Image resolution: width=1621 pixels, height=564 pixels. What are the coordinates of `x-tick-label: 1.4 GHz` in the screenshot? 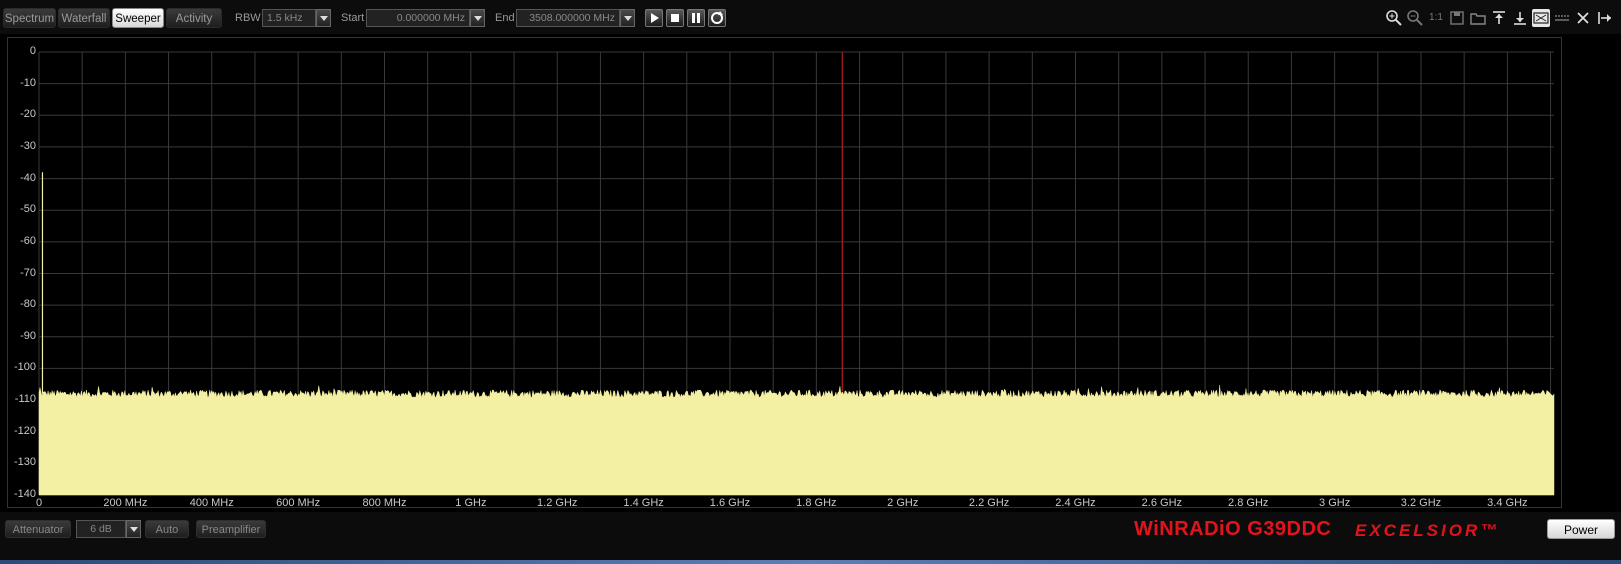 It's located at (643, 503).